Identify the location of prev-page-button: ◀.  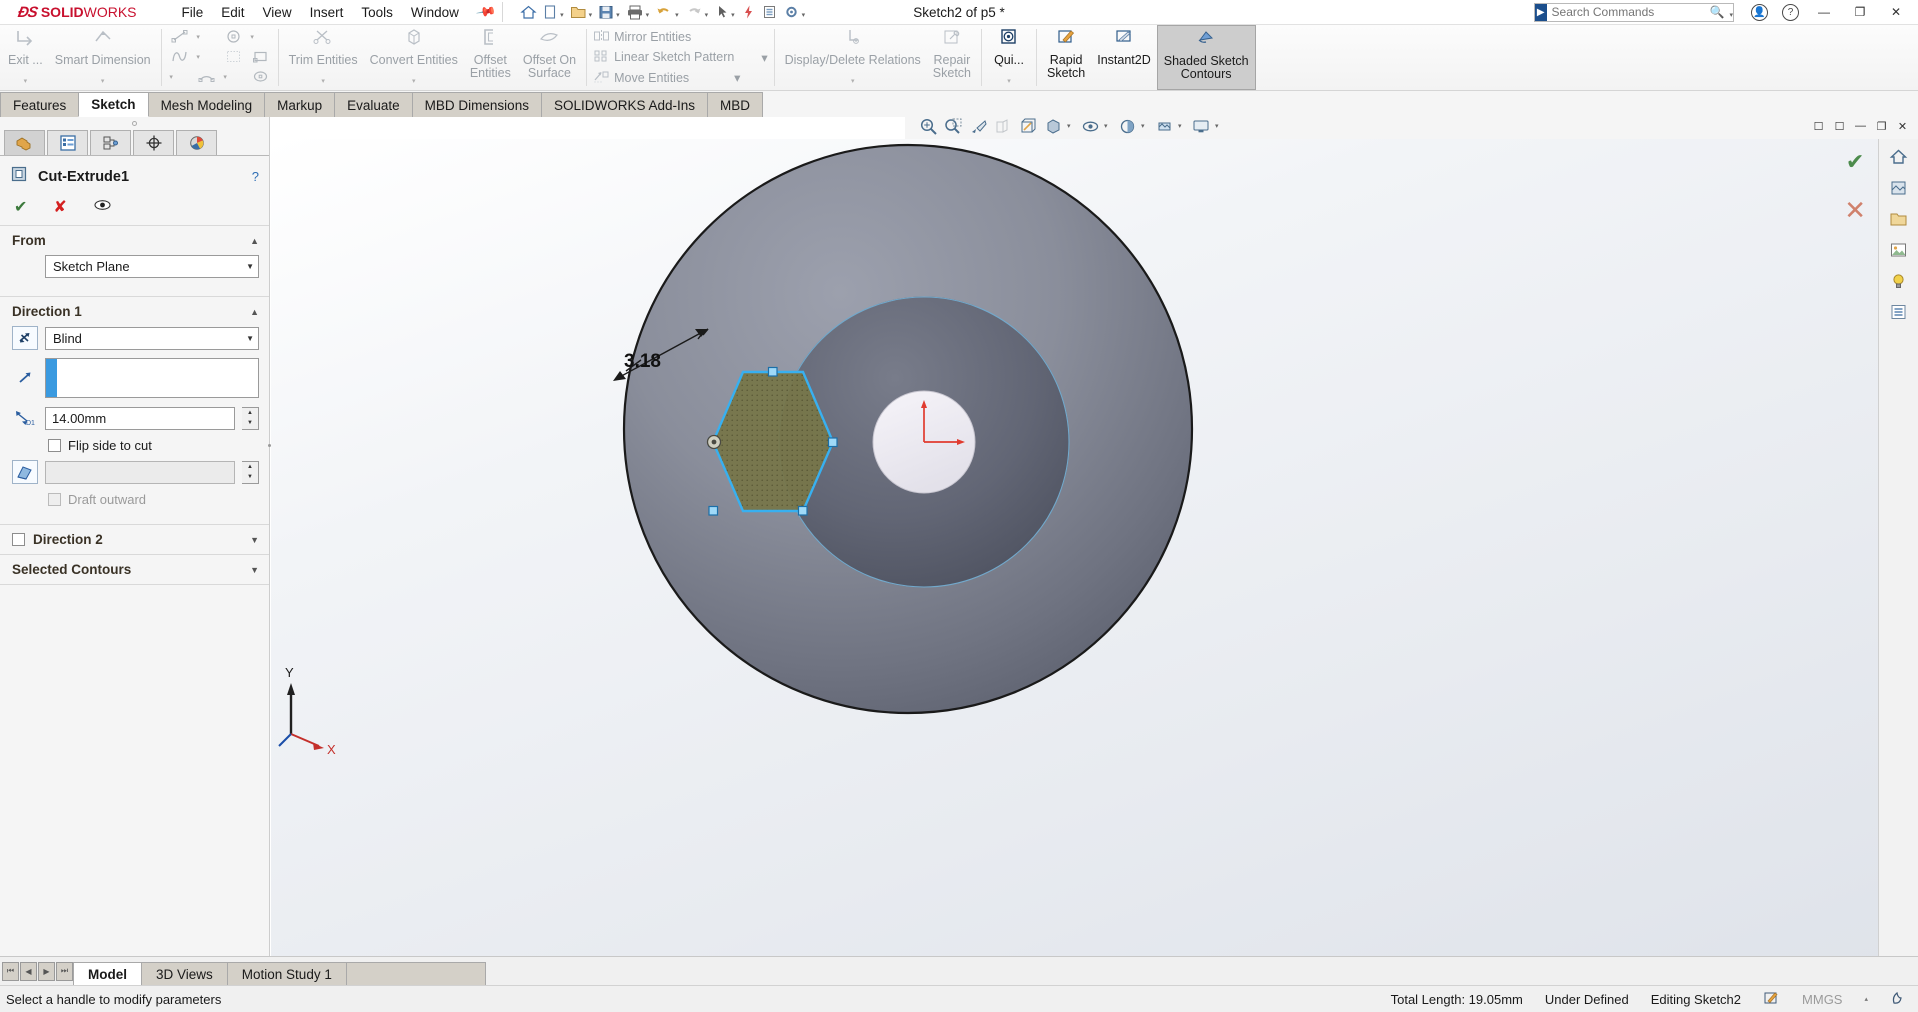
(28, 971).